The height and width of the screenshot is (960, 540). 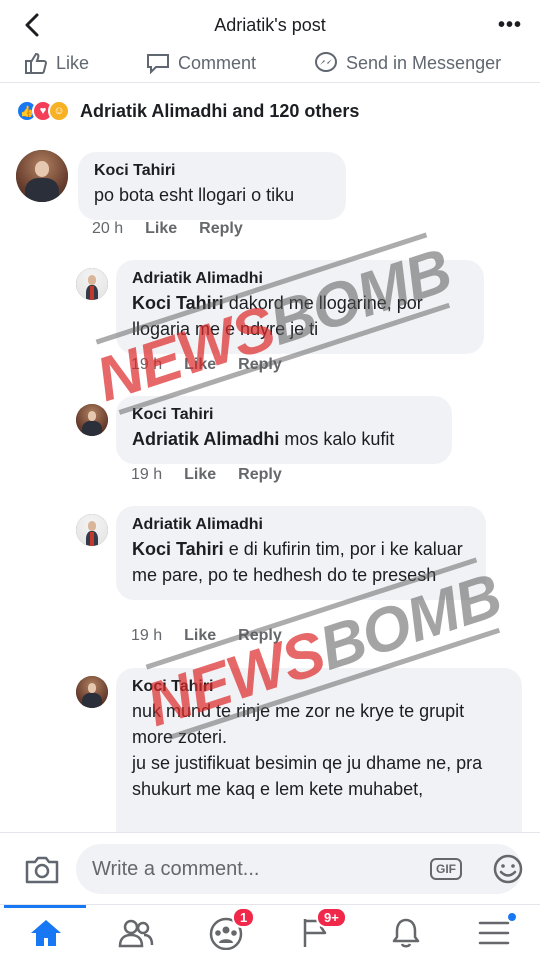 I want to click on page-title: Adriatik's post, so click(x=270, y=24).